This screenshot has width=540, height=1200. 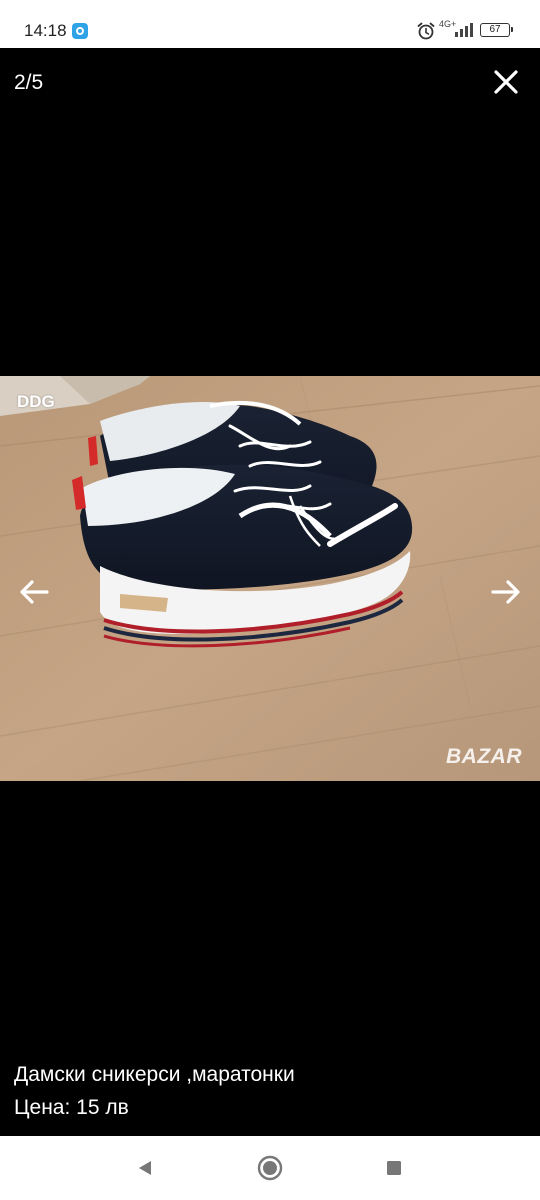 What do you see at coordinates (80, 31) in the screenshot?
I see `notification-app-icon` at bounding box center [80, 31].